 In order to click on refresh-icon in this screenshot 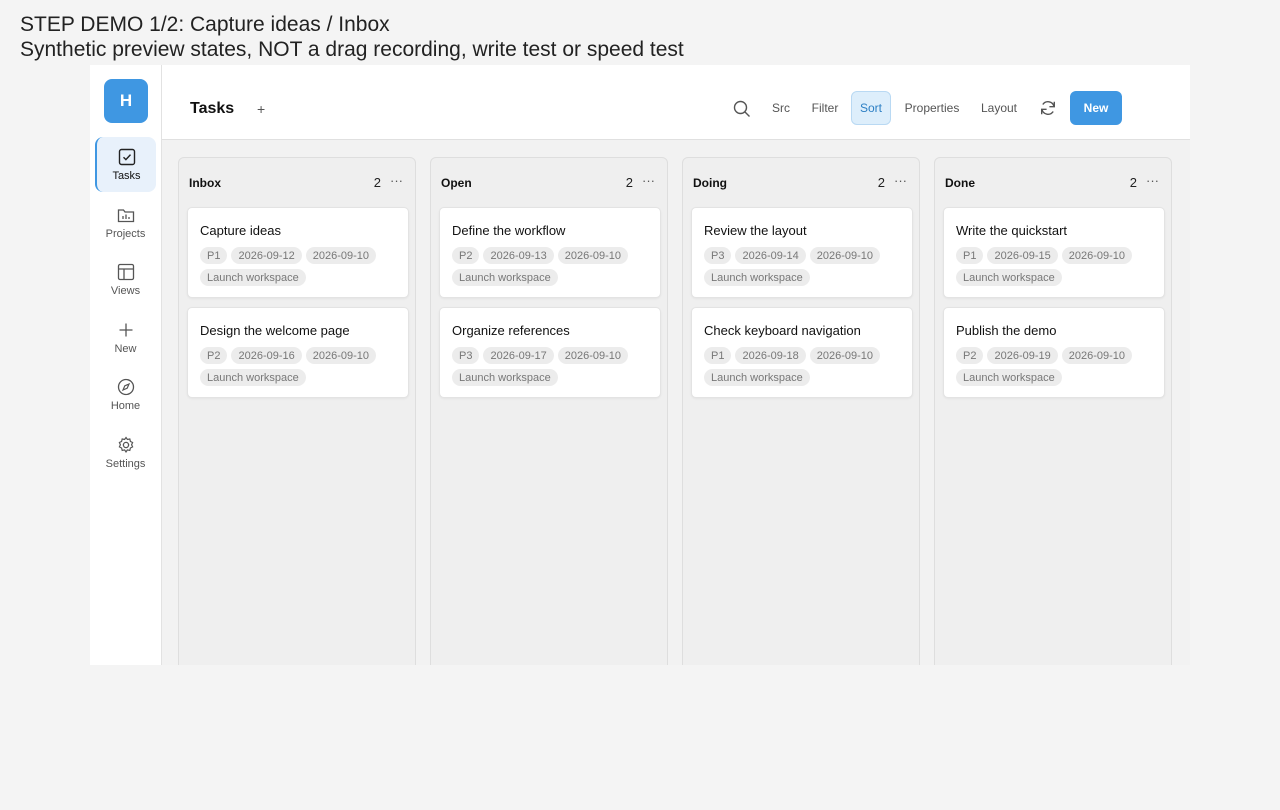, I will do `click(1048, 108)`.